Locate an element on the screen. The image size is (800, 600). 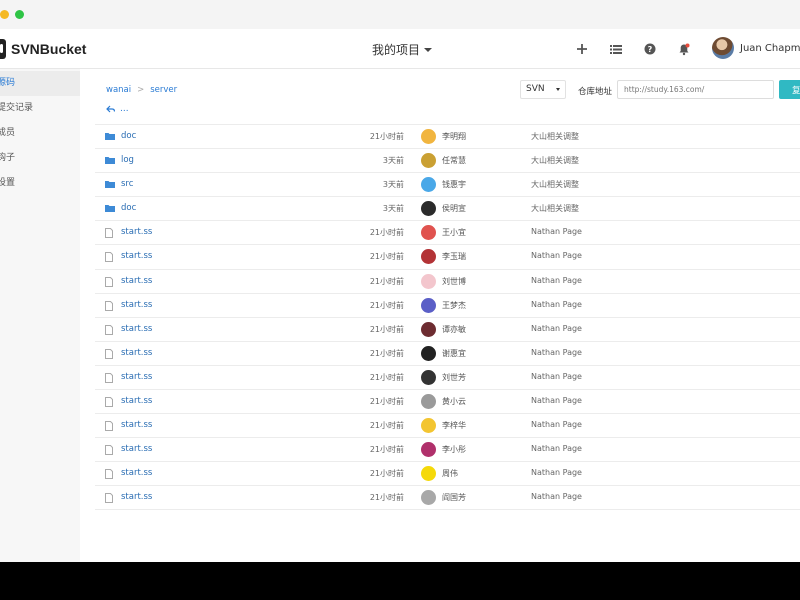
my-projects-menu: 我的项目 is located at coordinates (402, 49).